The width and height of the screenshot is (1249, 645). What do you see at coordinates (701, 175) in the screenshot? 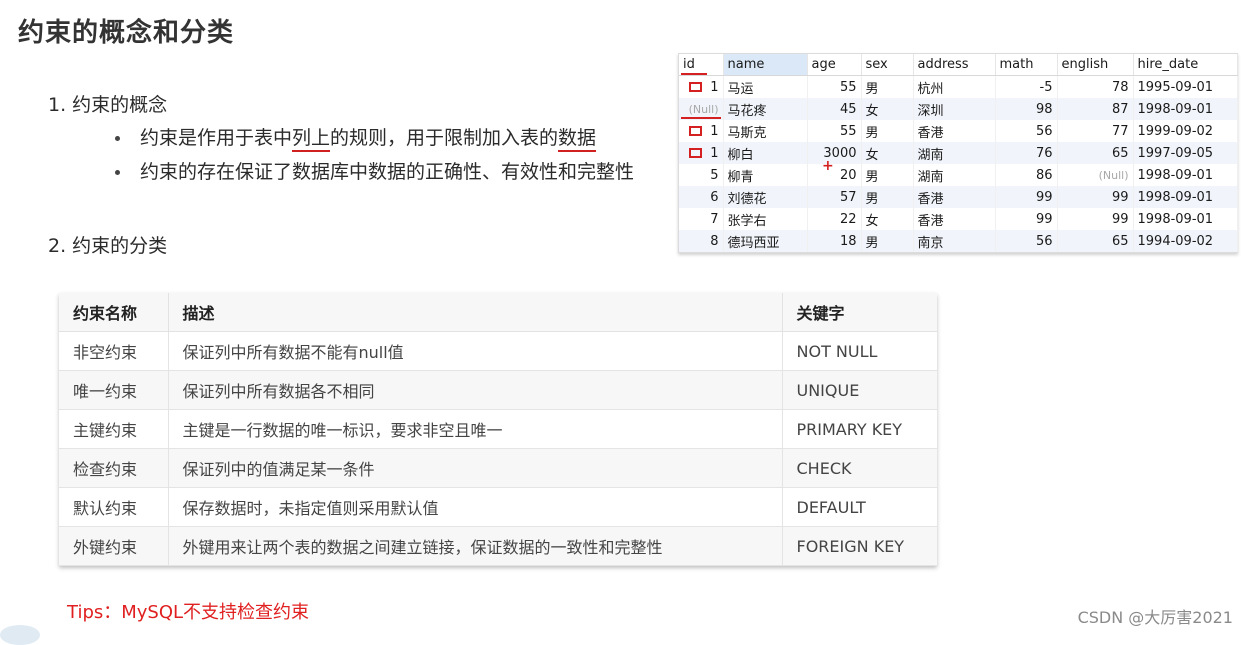
I see `grid-cell-id: 5` at bounding box center [701, 175].